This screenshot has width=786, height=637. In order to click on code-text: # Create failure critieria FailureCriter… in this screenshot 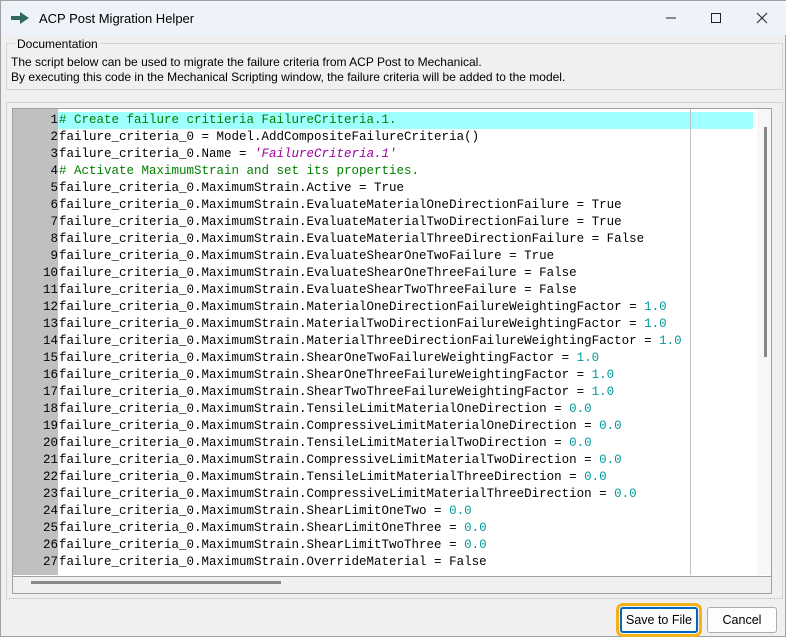, I will do `click(227, 120)`.